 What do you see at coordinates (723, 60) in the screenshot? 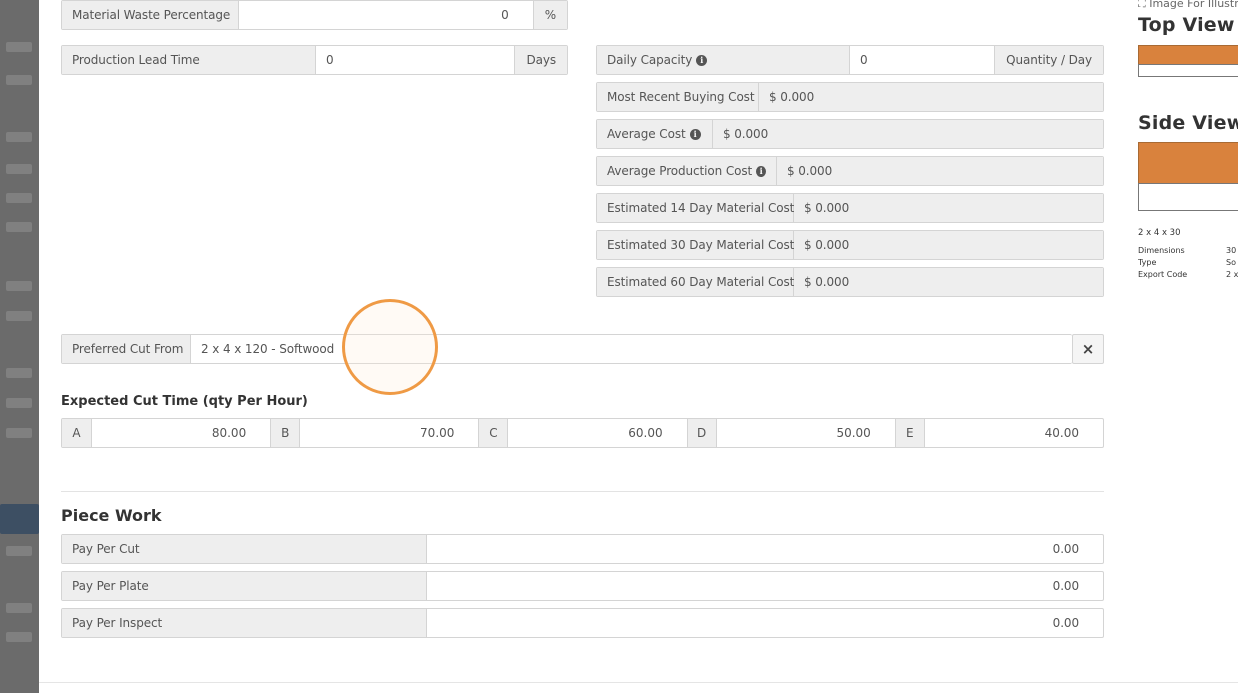
I see `daily-capacity-label: Daily Capacity i` at bounding box center [723, 60].